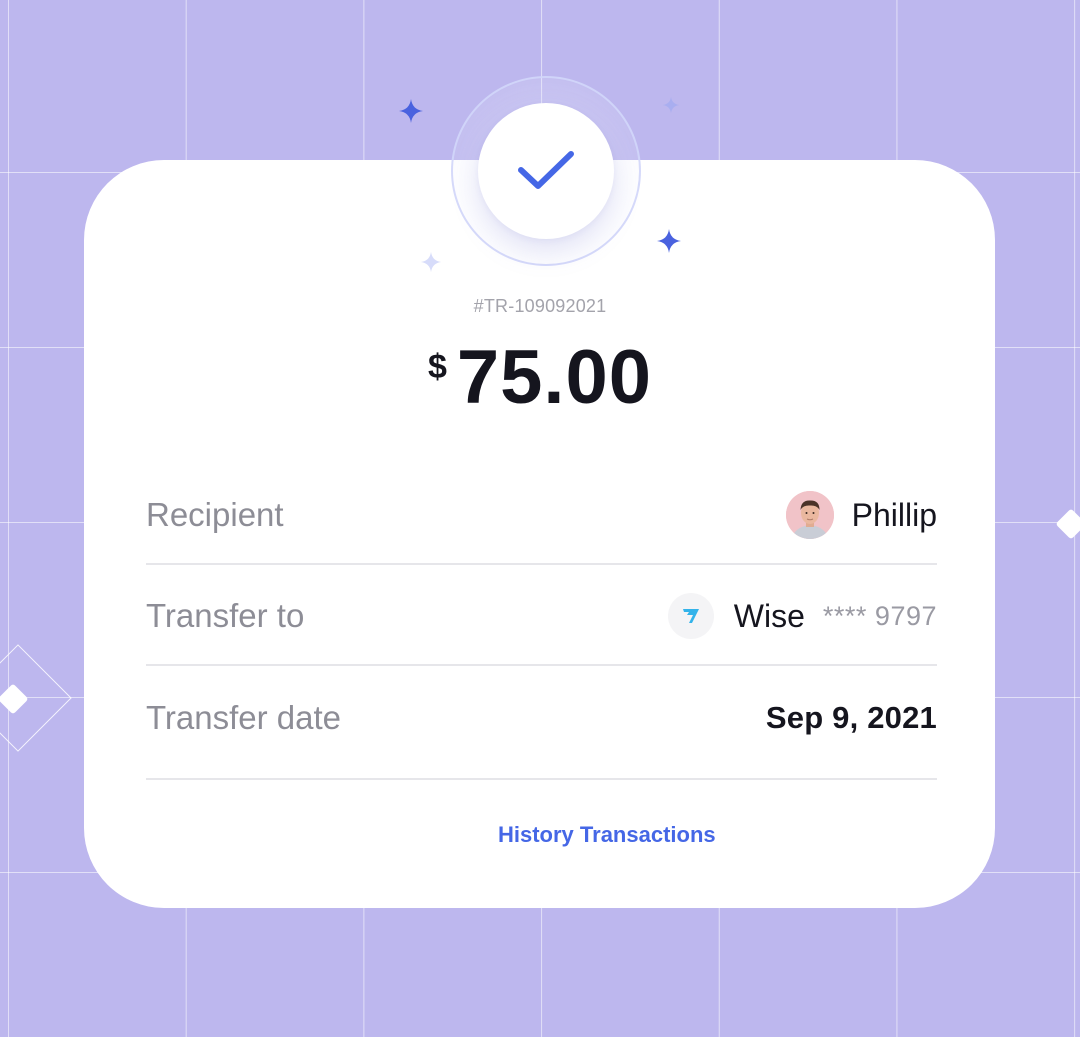 This screenshot has height=1037, width=1080. Describe the element at coordinates (225, 615) in the screenshot. I see `transfer-to-label: Transfer to` at that location.